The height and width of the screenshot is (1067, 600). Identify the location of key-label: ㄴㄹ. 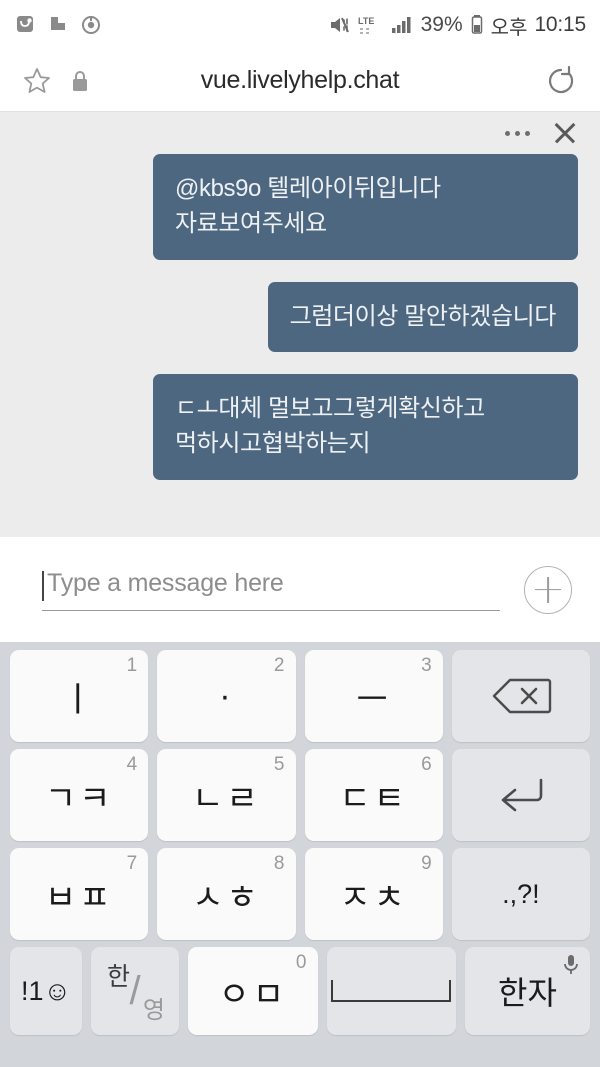
(226, 798).